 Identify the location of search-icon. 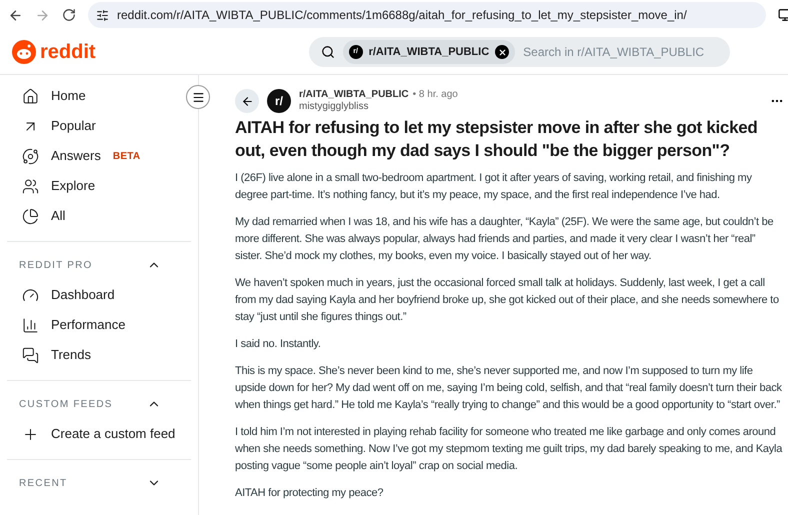
(327, 52).